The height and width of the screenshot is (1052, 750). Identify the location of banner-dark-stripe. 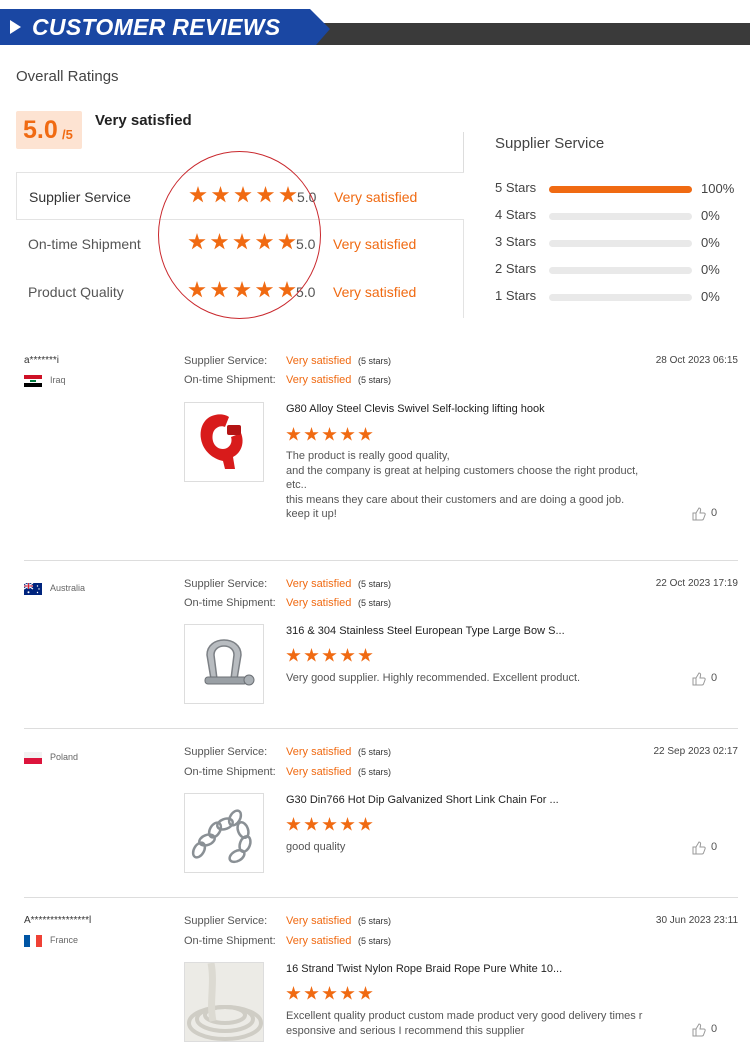
(525, 34).